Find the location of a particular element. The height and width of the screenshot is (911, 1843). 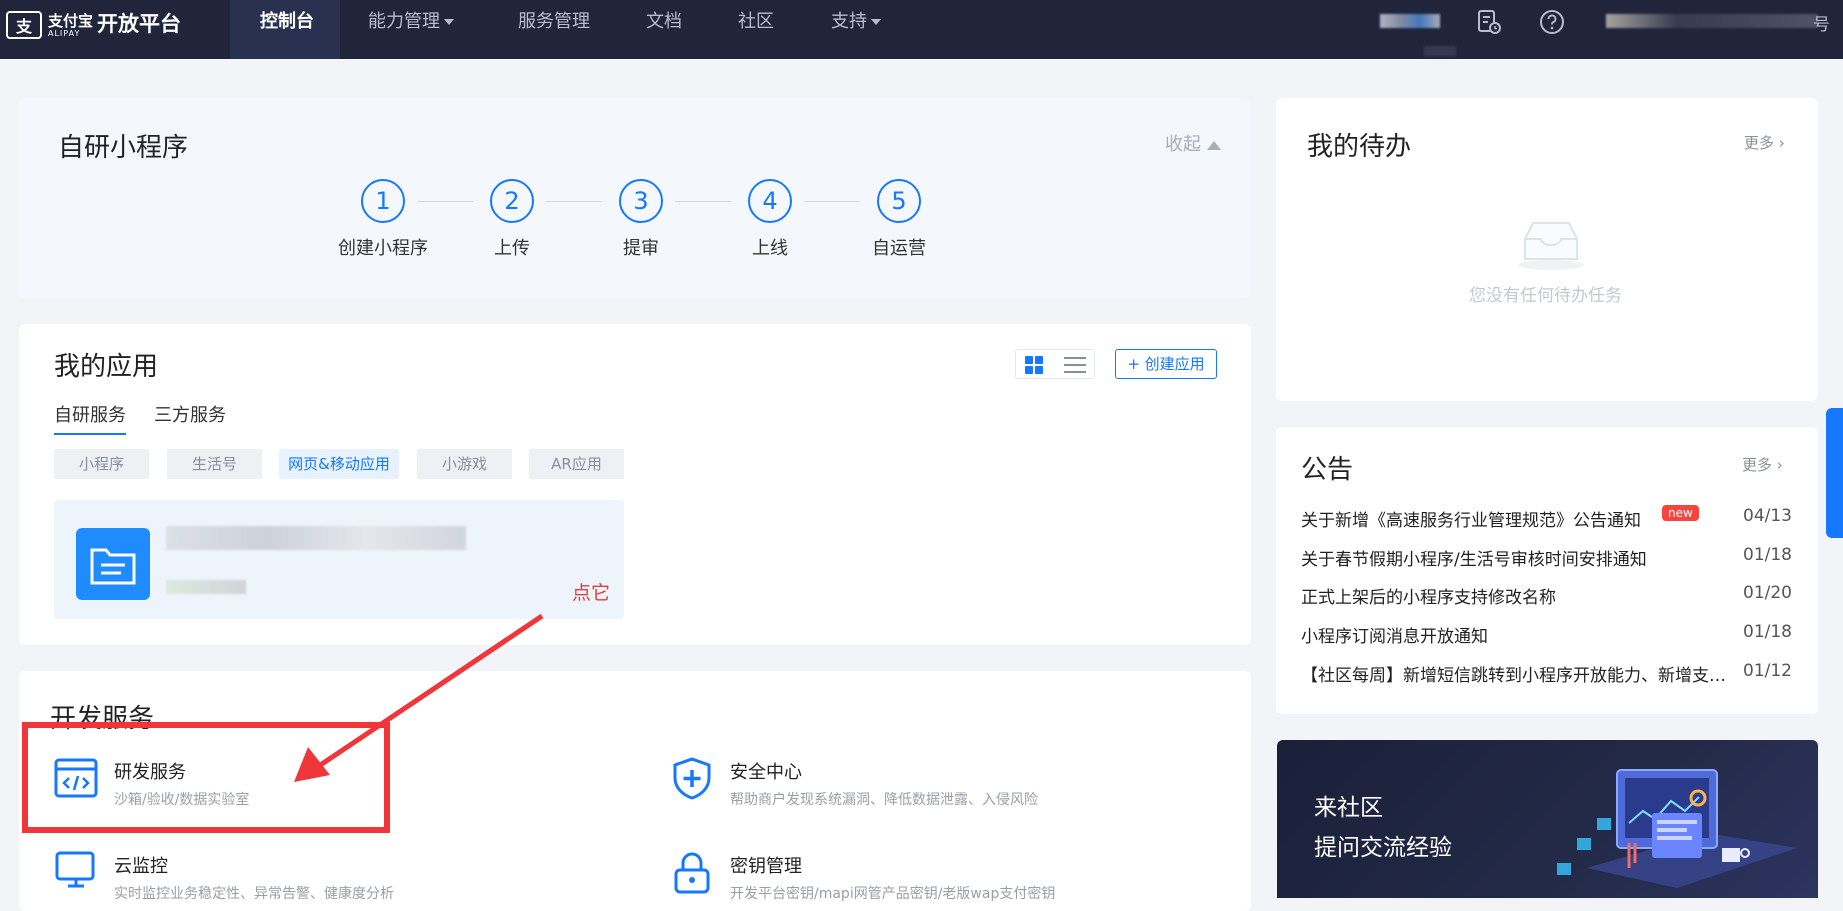

step-2-label: 上传 is located at coordinates (512, 247).